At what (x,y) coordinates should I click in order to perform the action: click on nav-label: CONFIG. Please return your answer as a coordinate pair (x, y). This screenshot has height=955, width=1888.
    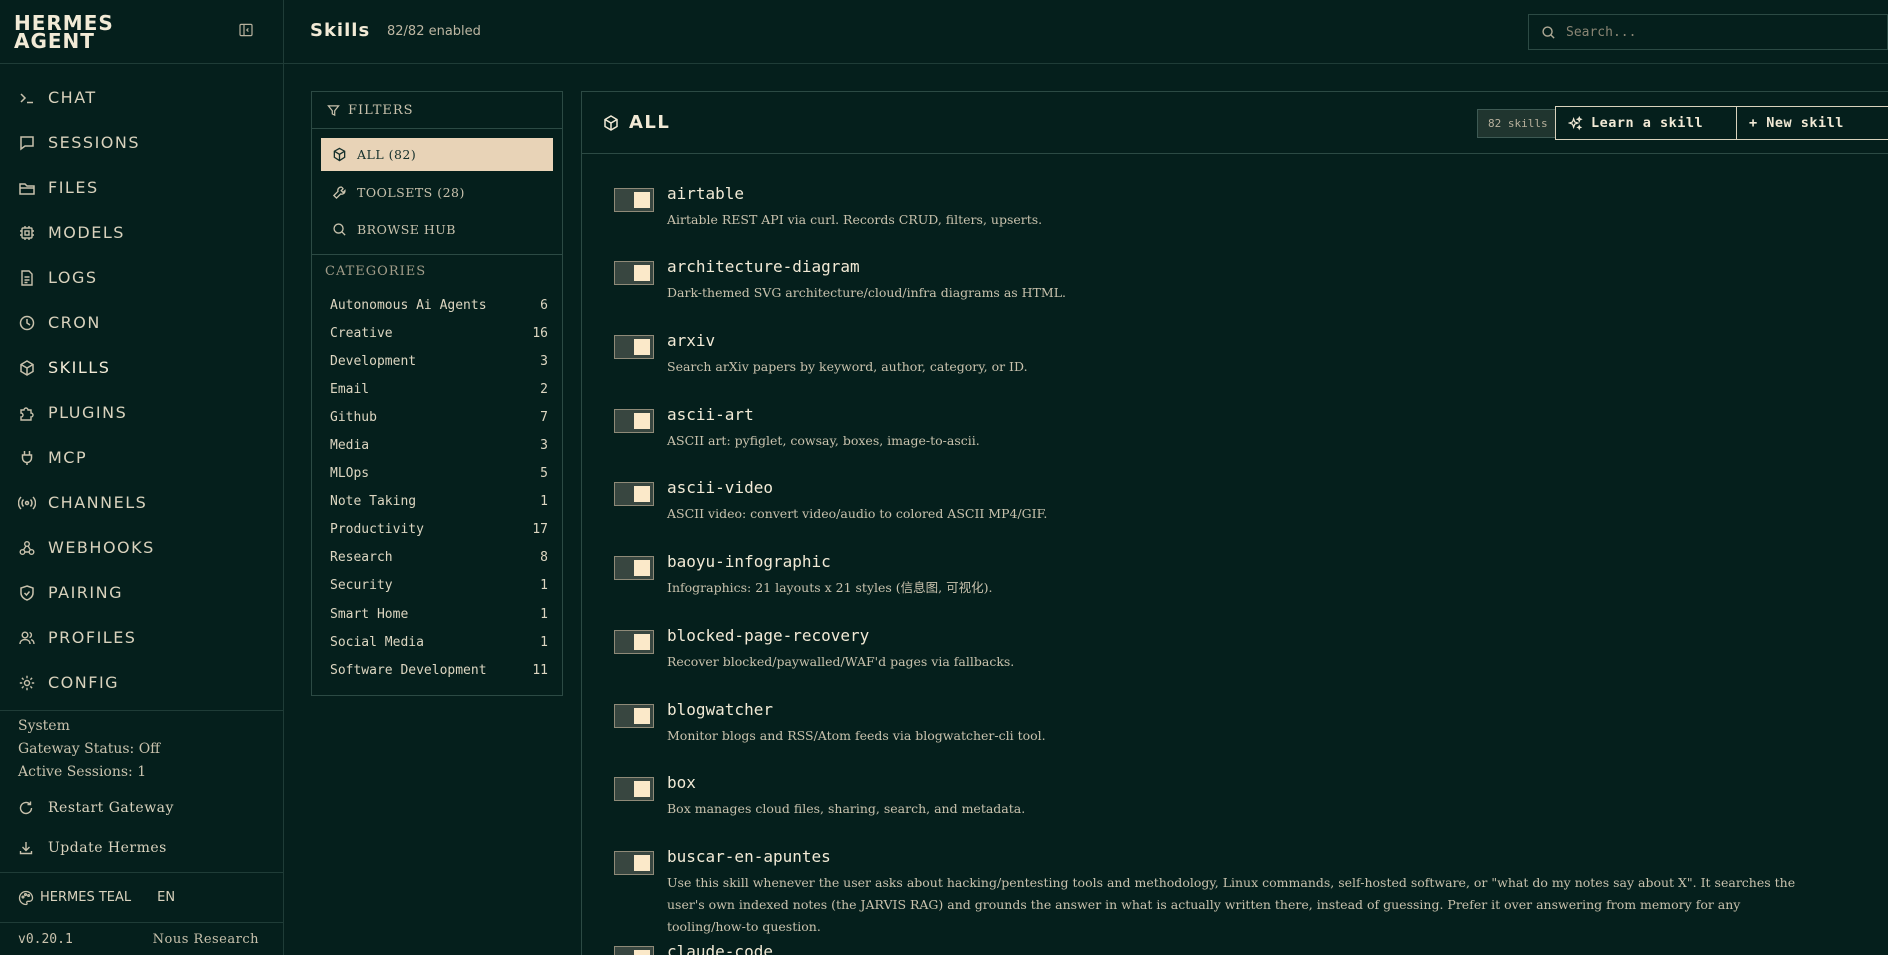
    Looking at the image, I should click on (84, 682).